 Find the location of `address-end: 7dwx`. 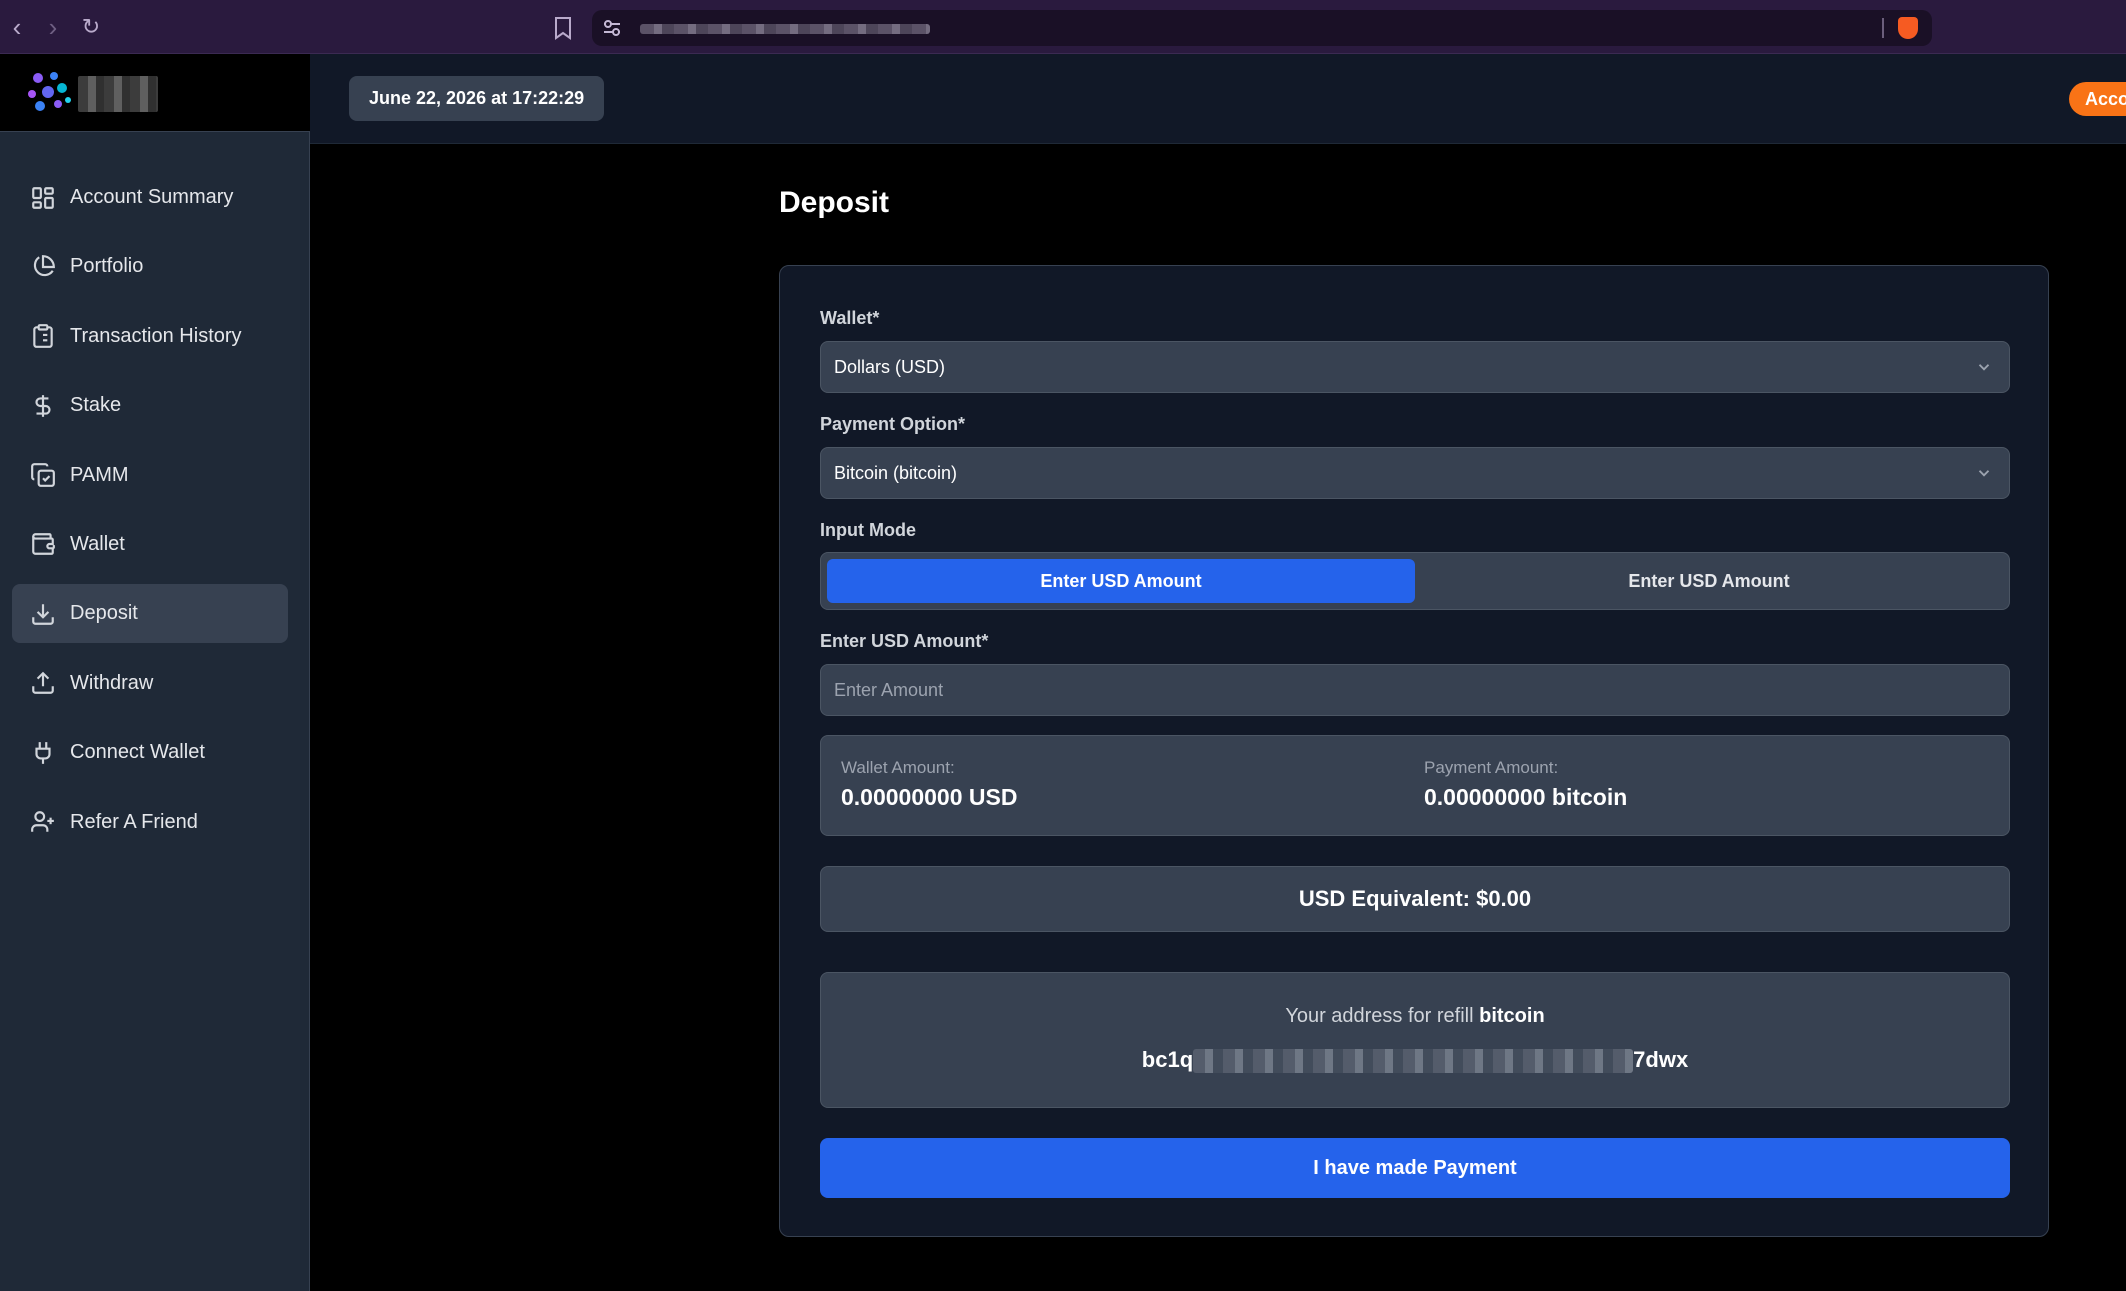

address-end: 7dwx is located at coordinates (1661, 1059).